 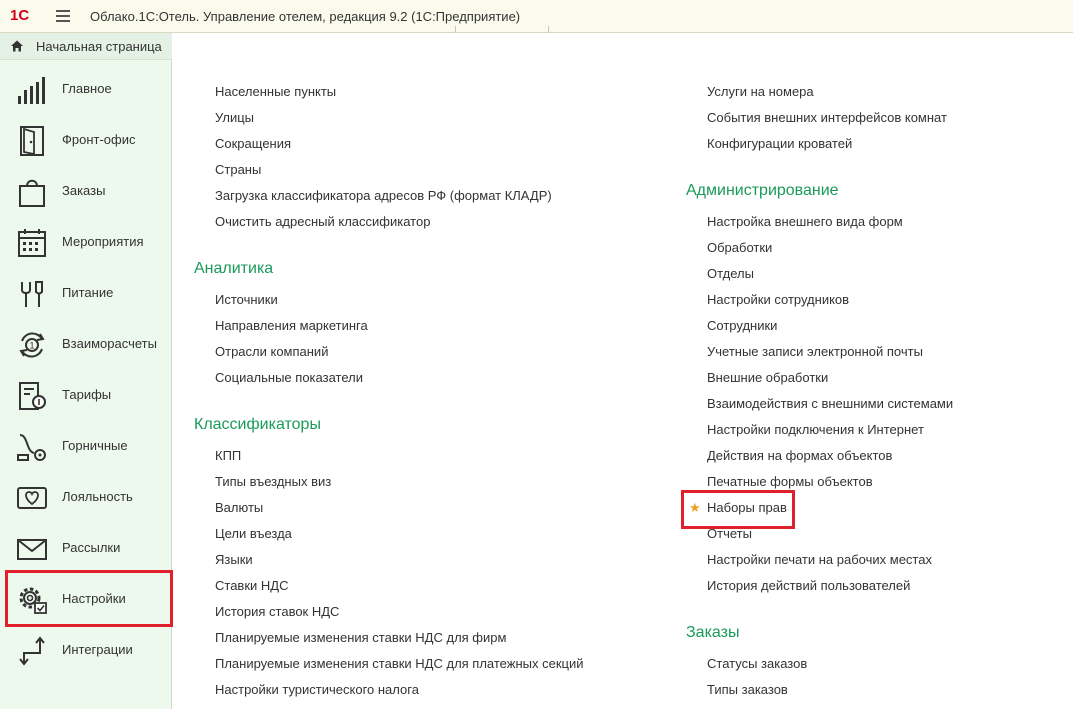 What do you see at coordinates (257, 424) in the screenshot?
I see `group-heading-classifiers: Классификаторы` at bounding box center [257, 424].